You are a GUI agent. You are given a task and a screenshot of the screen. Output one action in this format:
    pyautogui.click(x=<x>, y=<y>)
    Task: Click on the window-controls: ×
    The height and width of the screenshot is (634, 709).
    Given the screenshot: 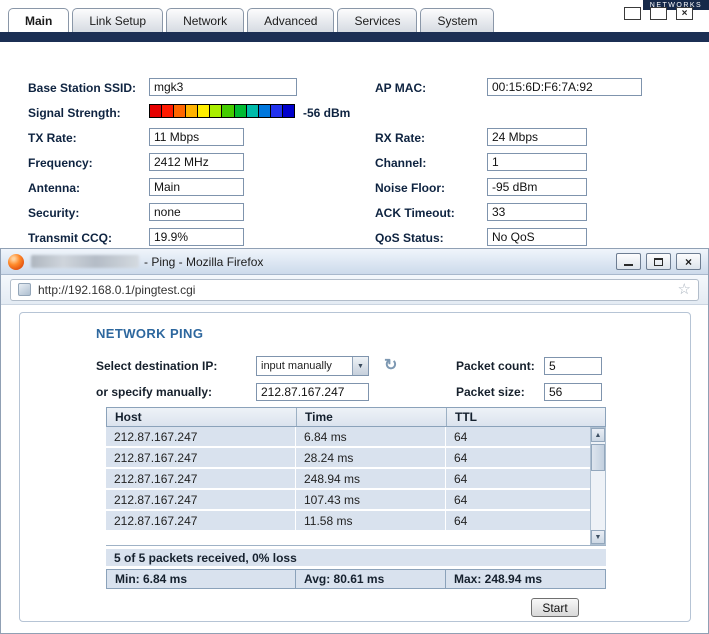 What is the action you would take?
    pyautogui.click(x=658, y=261)
    